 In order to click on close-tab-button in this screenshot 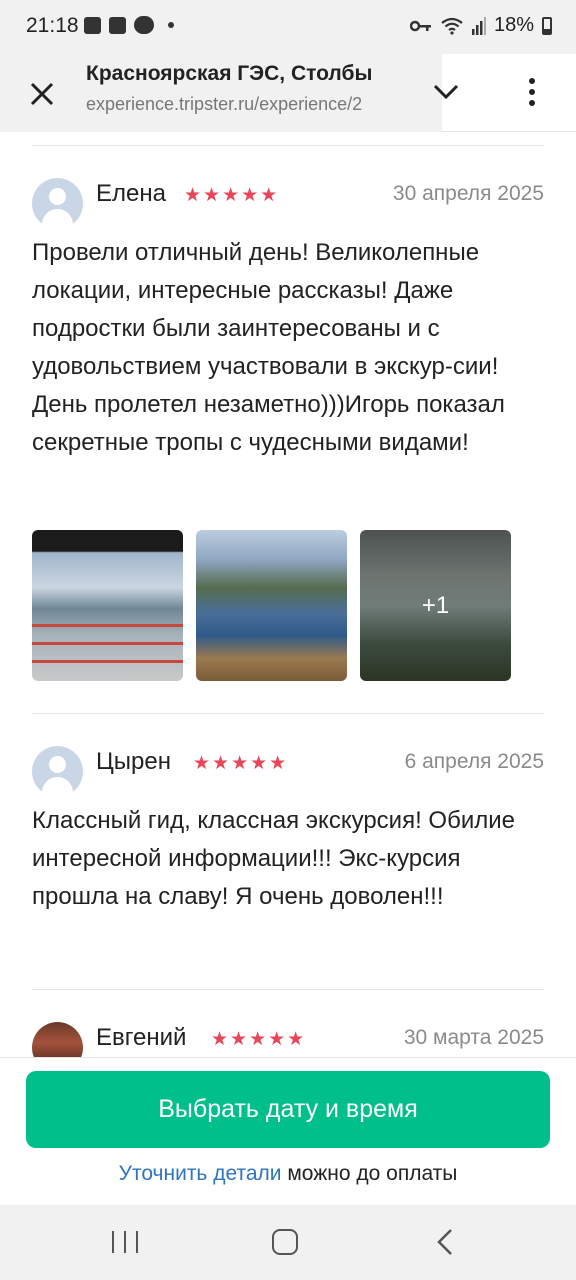, I will do `click(42, 94)`.